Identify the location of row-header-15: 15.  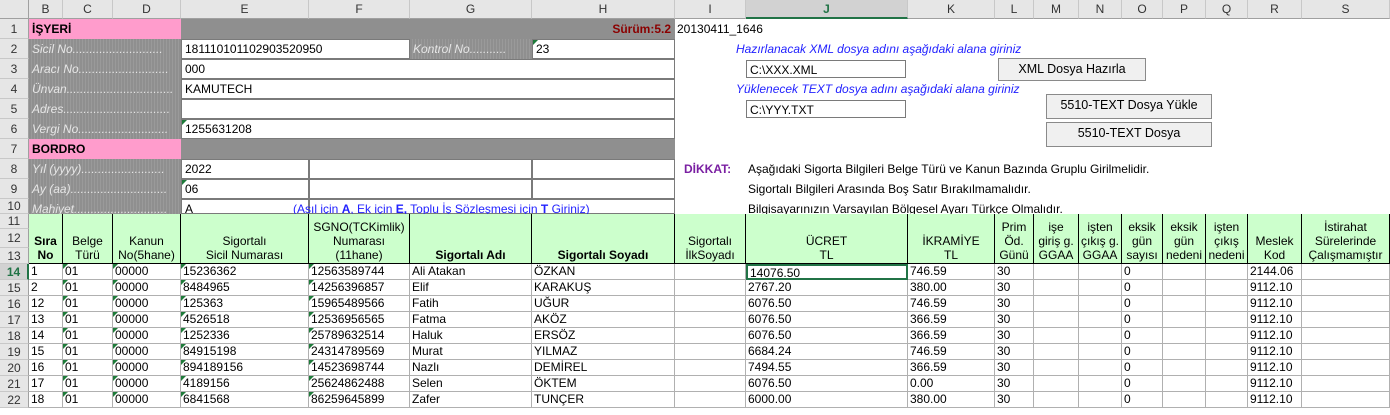
(14, 288).